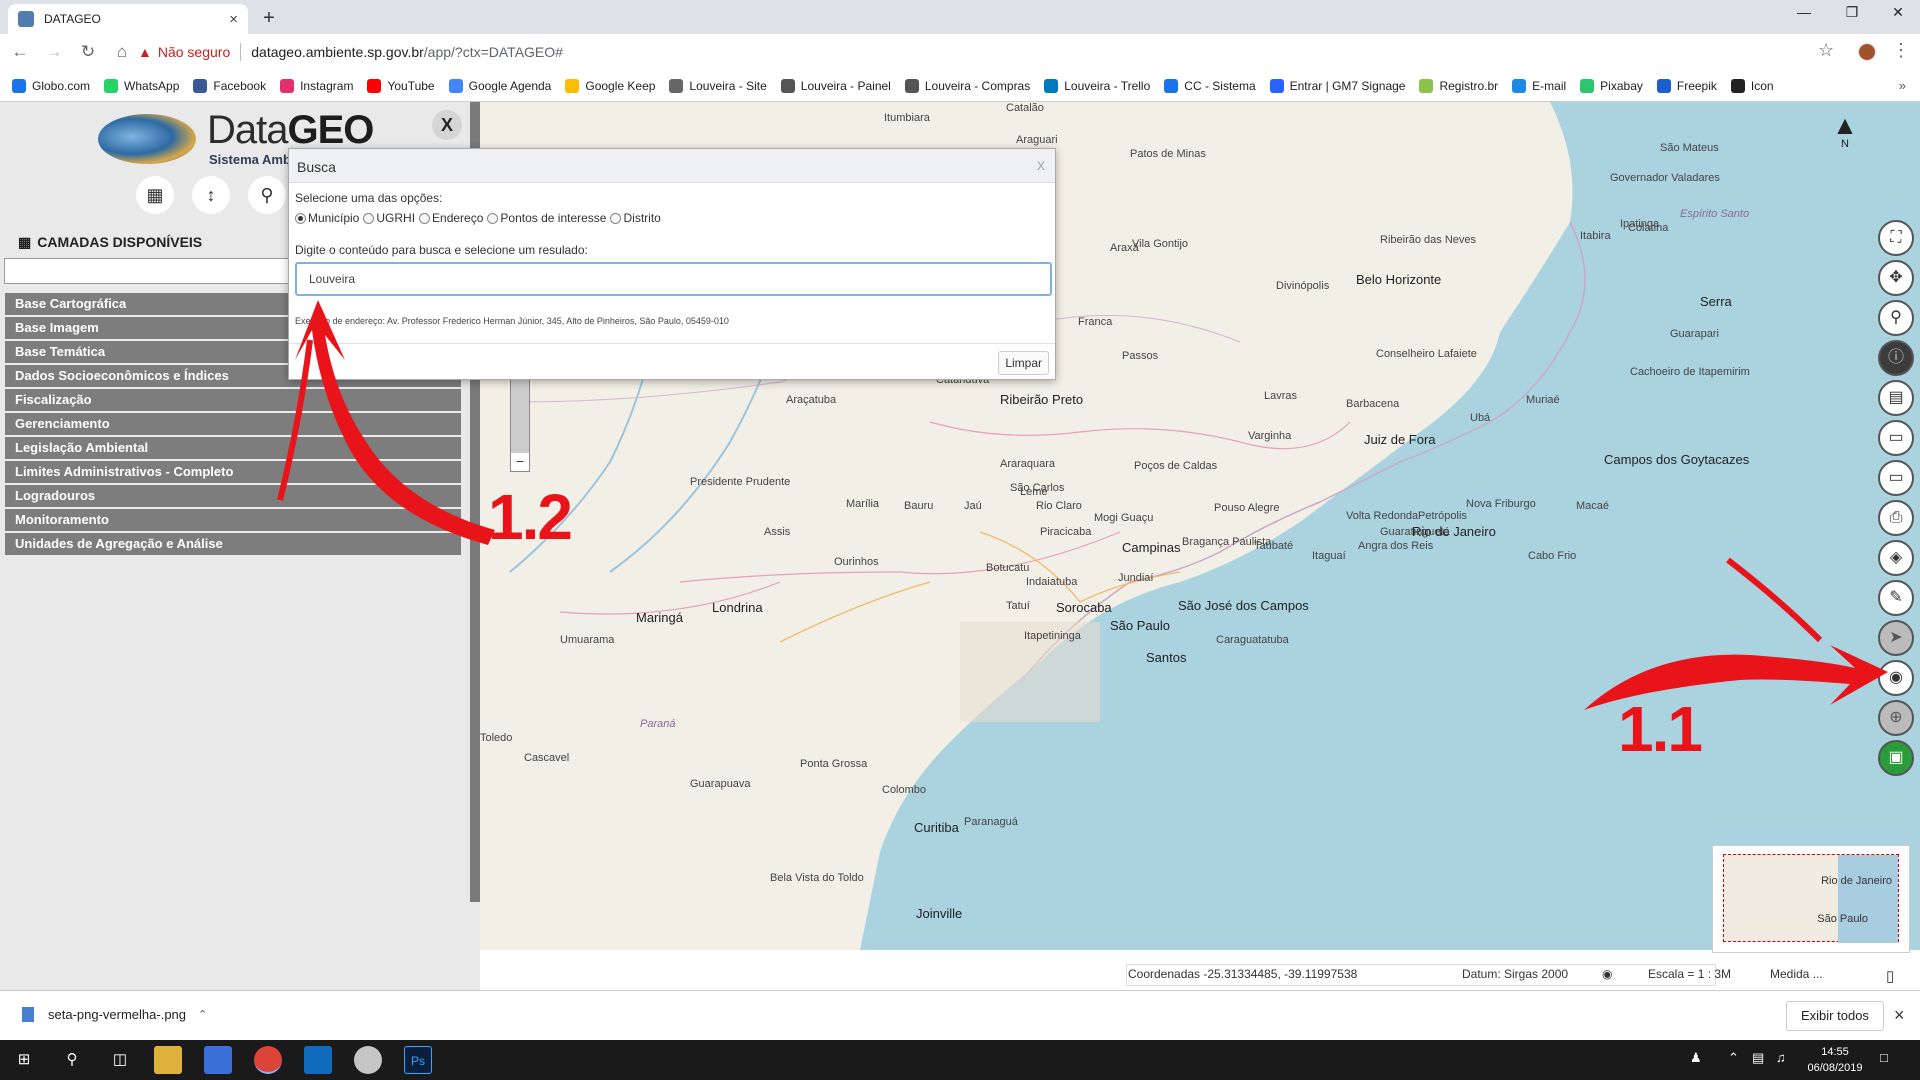 The image size is (1920, 1080). Describe the element at coordinates (72, 1060) in the screenshot. I see `search-icon: ⚲` at that location.